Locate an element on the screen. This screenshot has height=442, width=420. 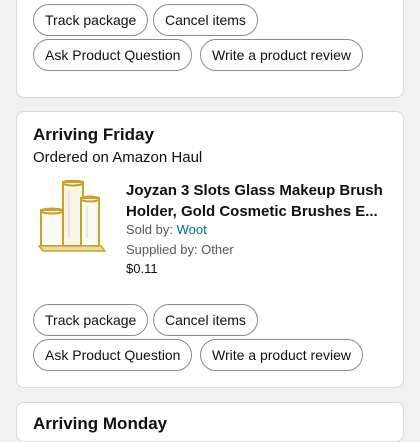
next-delivery-status-title: Arriving Monday is located at coordinates (100, 423).